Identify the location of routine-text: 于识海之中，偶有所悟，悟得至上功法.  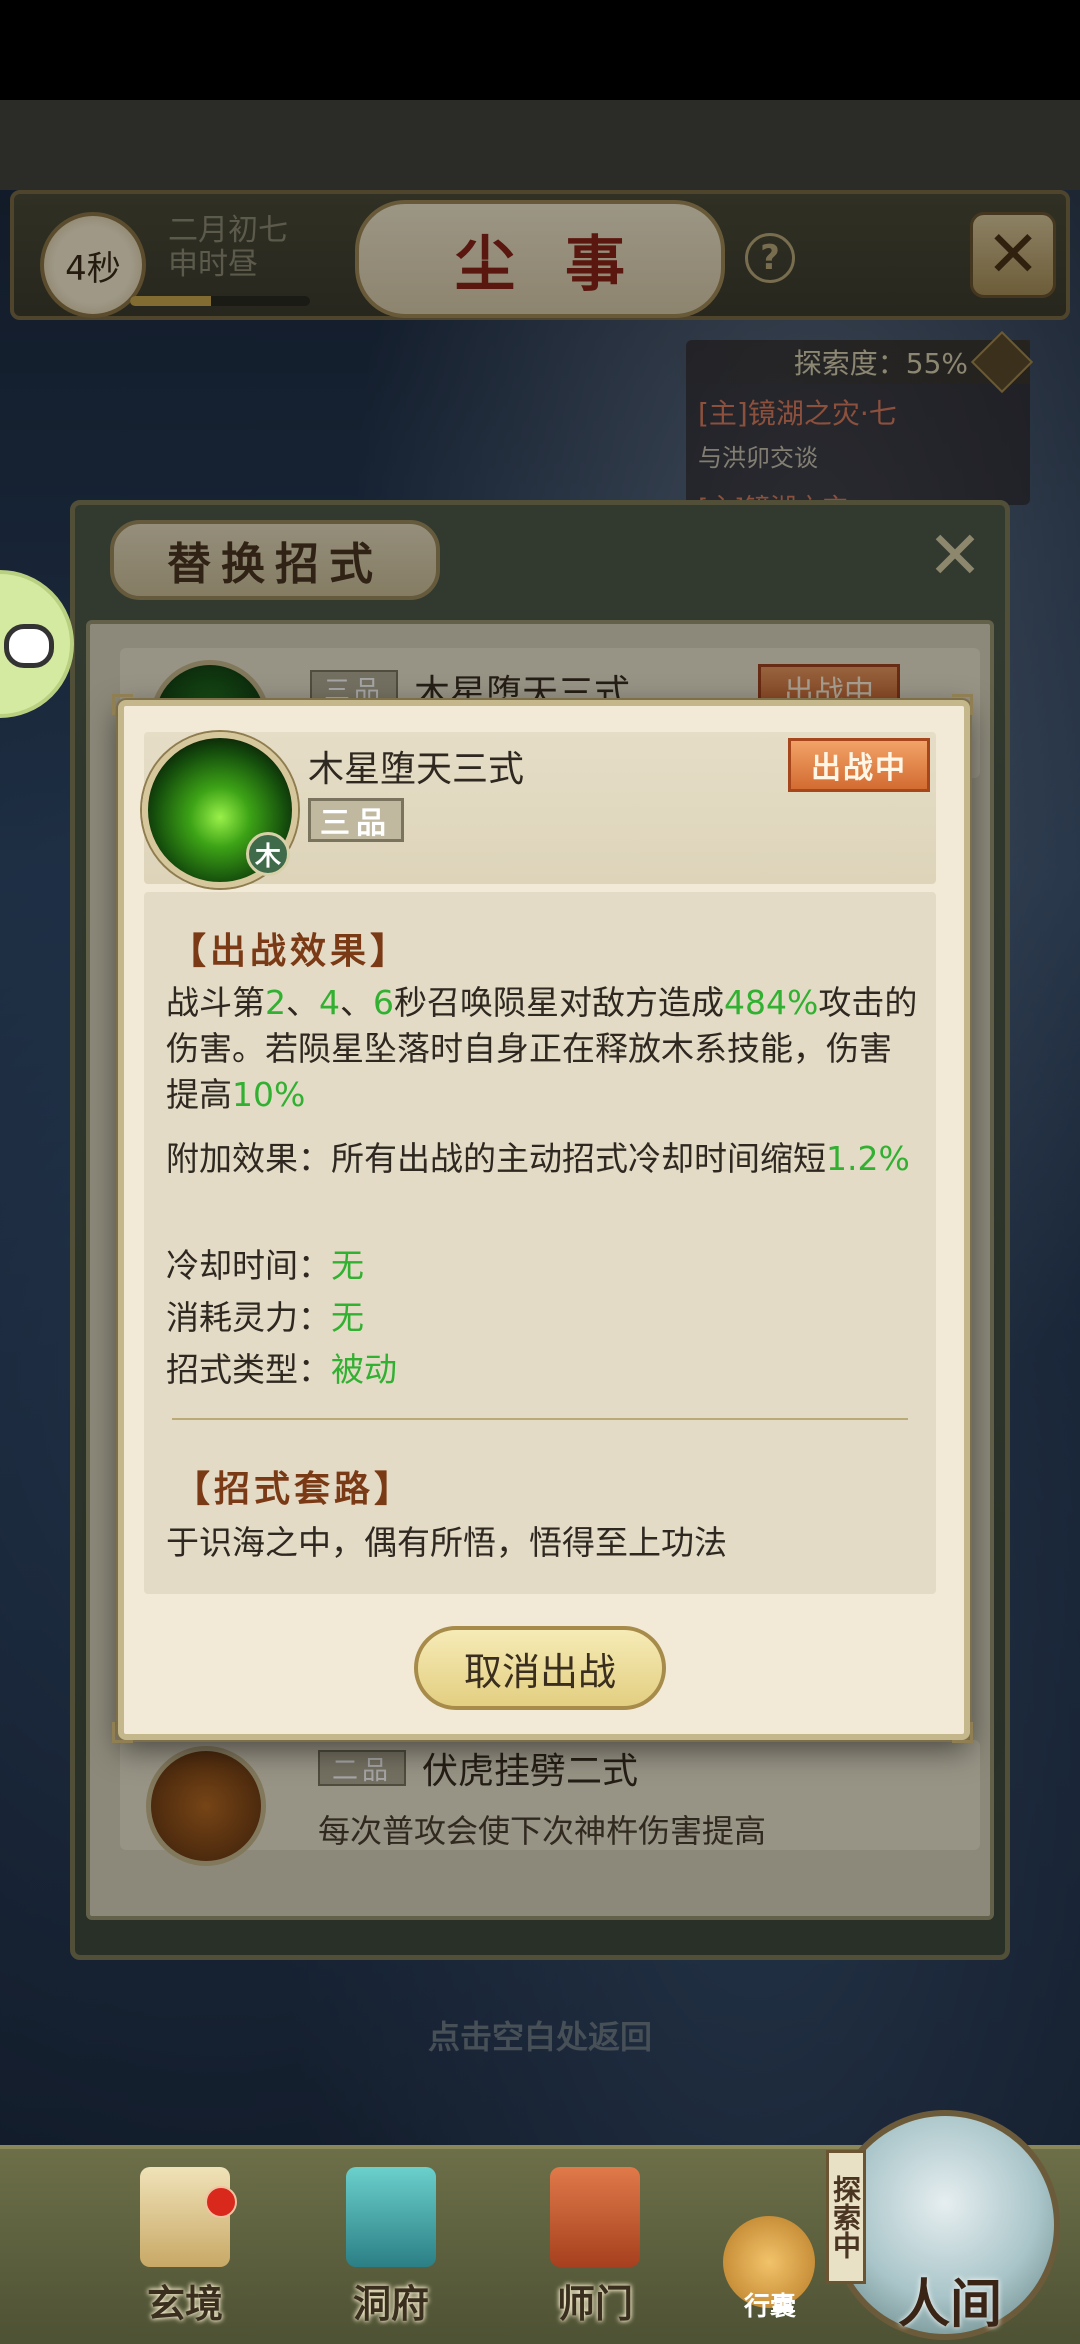
(446, 1542).